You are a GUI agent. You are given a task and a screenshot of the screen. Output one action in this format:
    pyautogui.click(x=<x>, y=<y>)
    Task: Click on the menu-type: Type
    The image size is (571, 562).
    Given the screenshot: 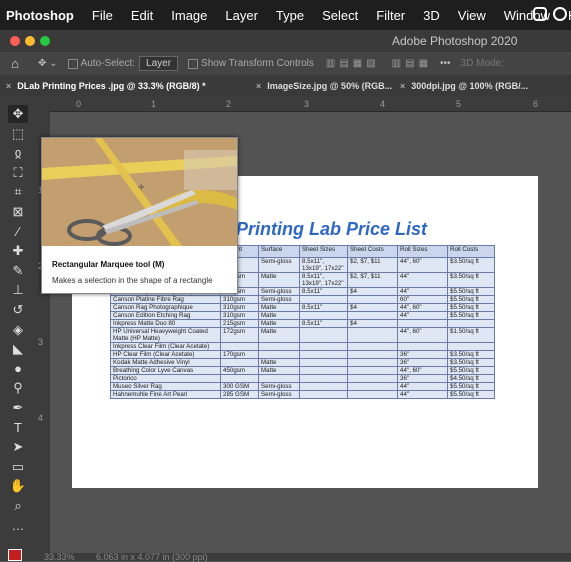 What is the action you would take?
    pyautogui.click(x=290, y=15)
    